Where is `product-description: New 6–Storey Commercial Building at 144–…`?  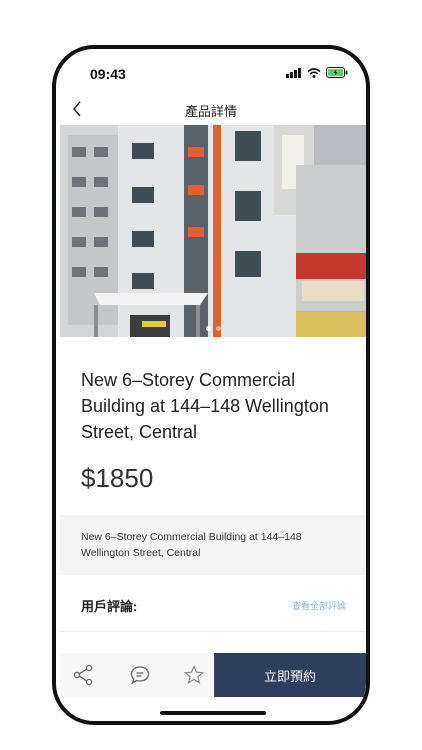
product-description: New 6–Storey Commercial Building at 144–… is located at coordinates (191, 545).